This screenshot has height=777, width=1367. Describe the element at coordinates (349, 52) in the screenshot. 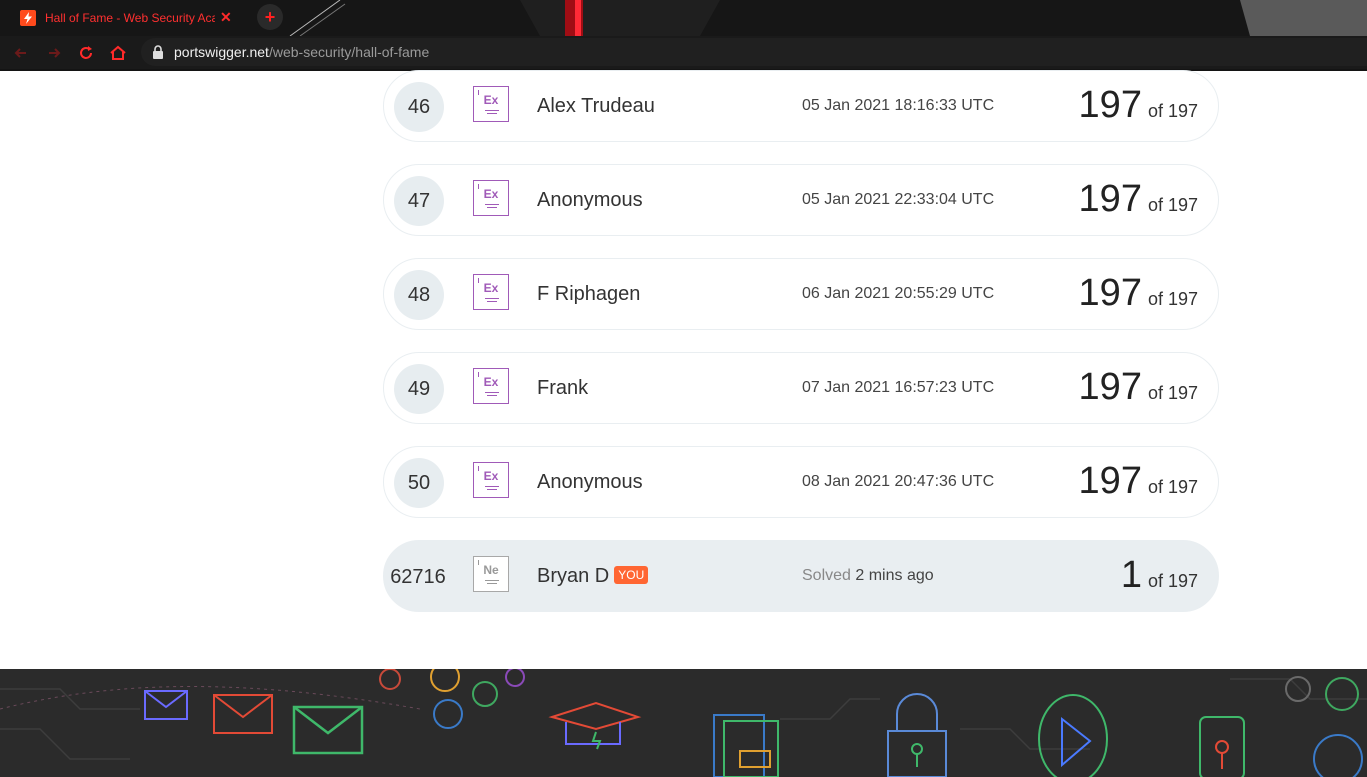

I see `url-path: /web-security/hall-of-fame` at that location.